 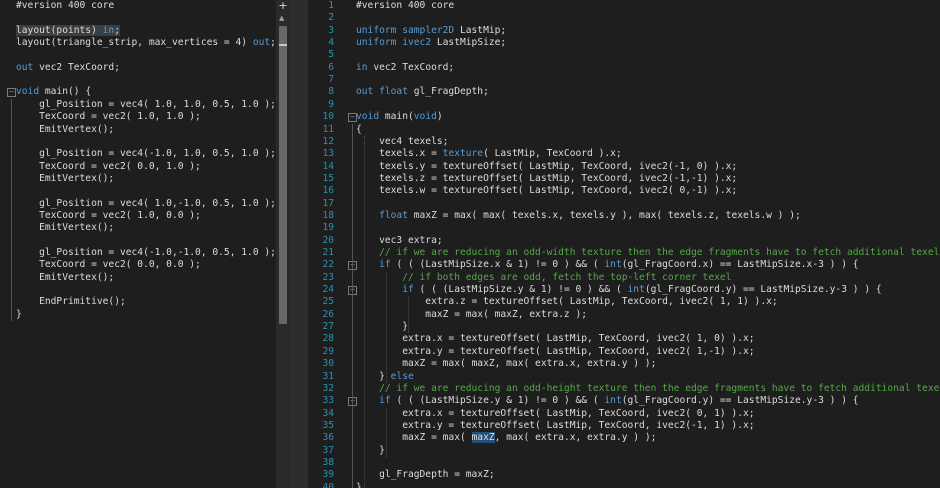 I want to click on code-line: EmitVertex();, so click(x=65, y=179).